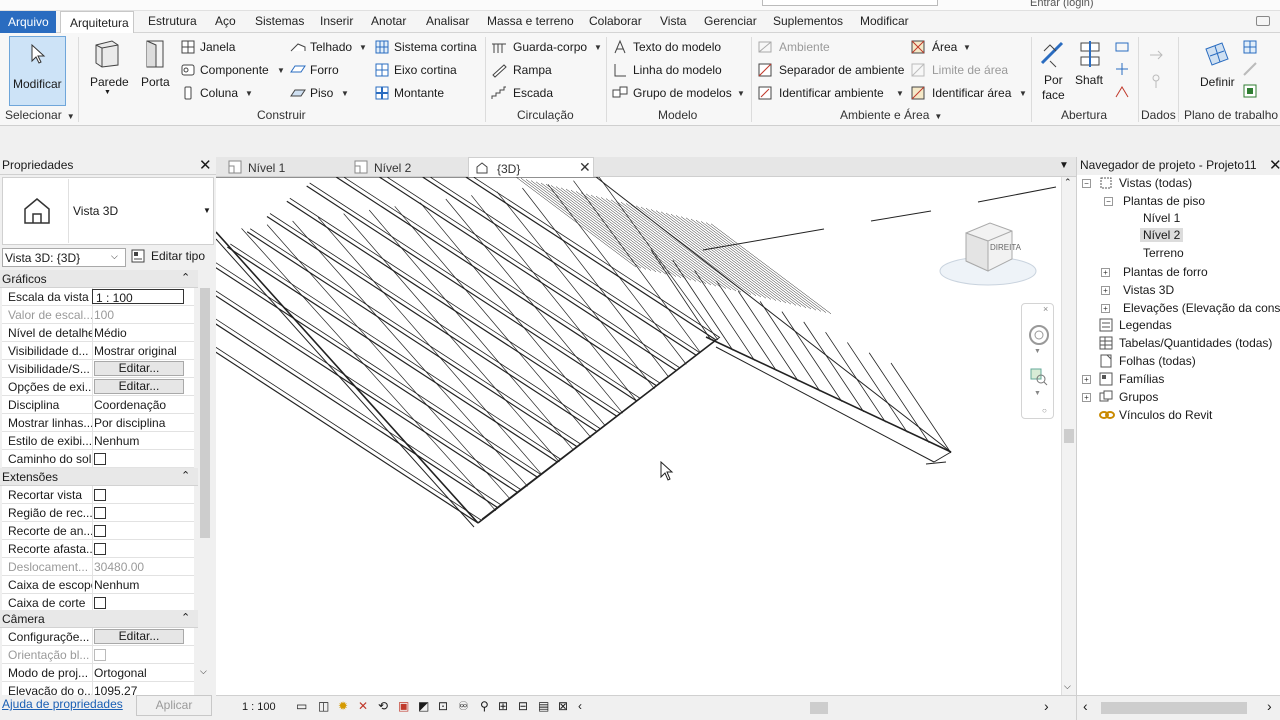 The width and height of the screenshot is (1280, 720). What do you see at coordinates (1164, 201) in the screenshot?
I see `tree-item-plantas-piso: Plantas de piso` at bounding box center [1164, 201].